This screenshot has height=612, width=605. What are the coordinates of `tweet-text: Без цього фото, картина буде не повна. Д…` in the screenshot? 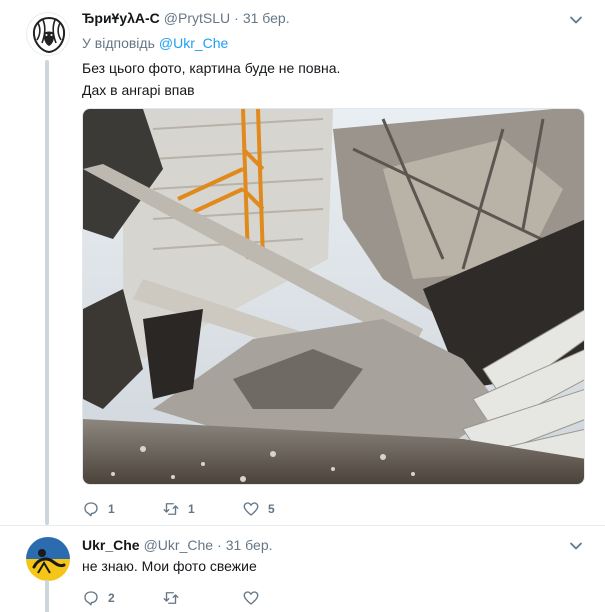 It's located at (211, 79).